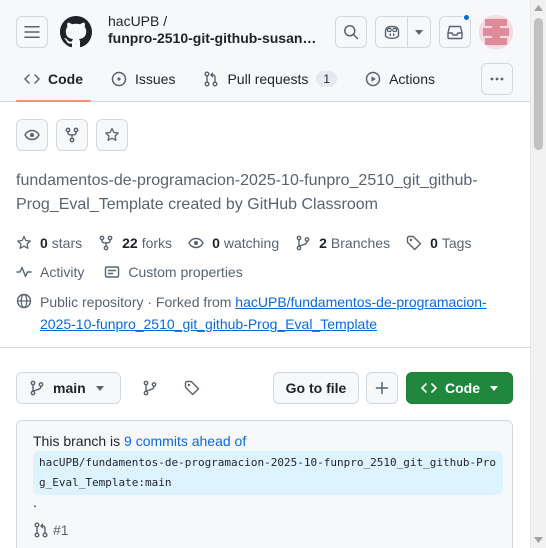 The width and height of the screenshot is (546, 548). Describe the element at coordinates (155, 79) in the screenshot. I see `tab-label: Issues` at that location.